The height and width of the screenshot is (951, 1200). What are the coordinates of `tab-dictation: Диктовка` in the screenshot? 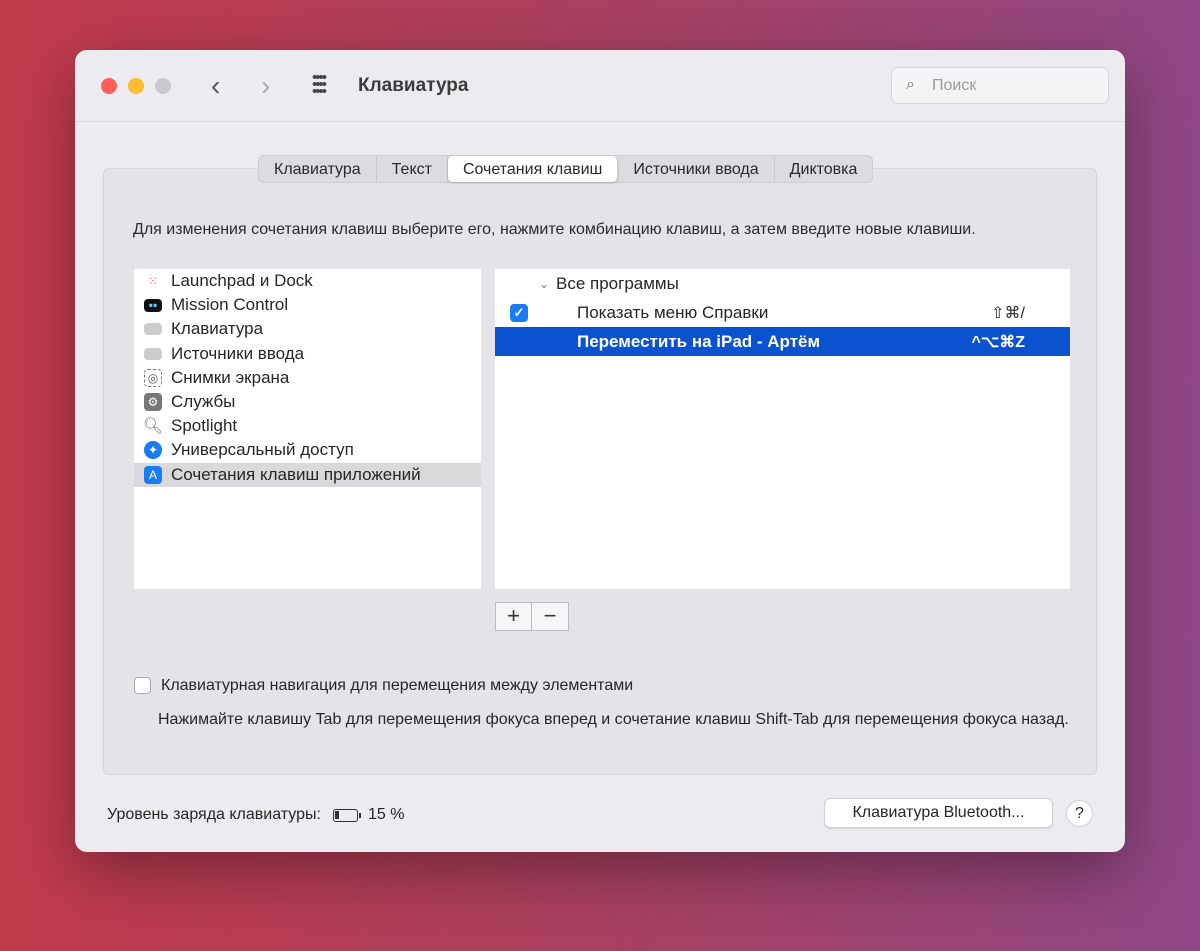 It's located at (824, 169).